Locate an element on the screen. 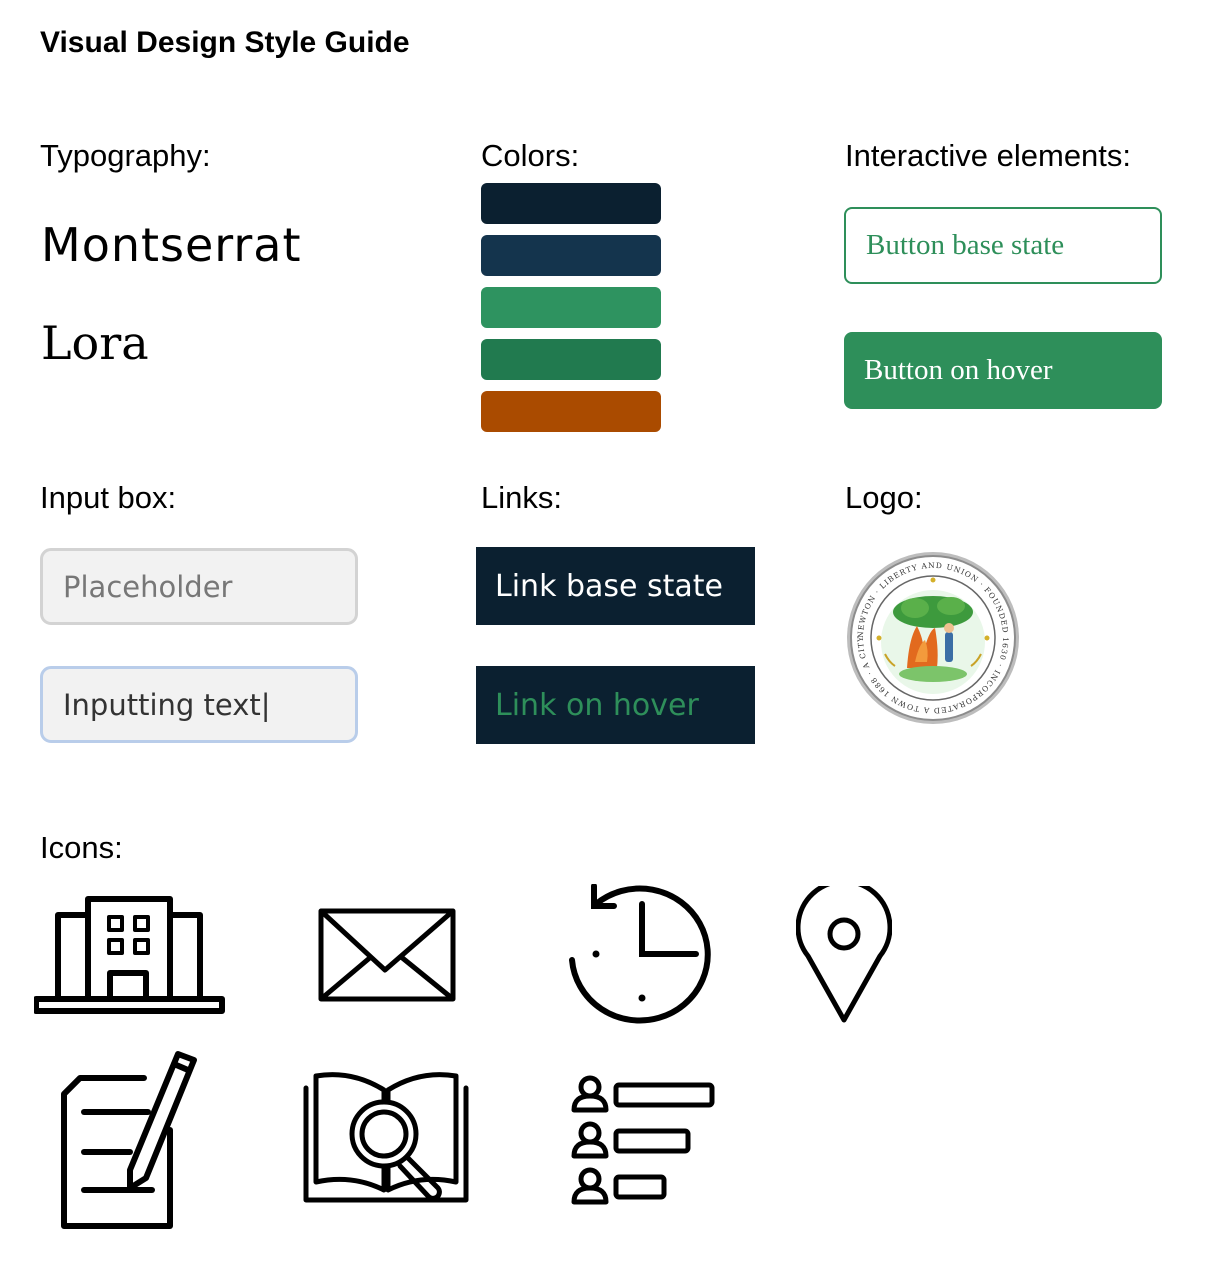  interactive-elements-label: Interactive elements: is located at coordinates (988, 155).